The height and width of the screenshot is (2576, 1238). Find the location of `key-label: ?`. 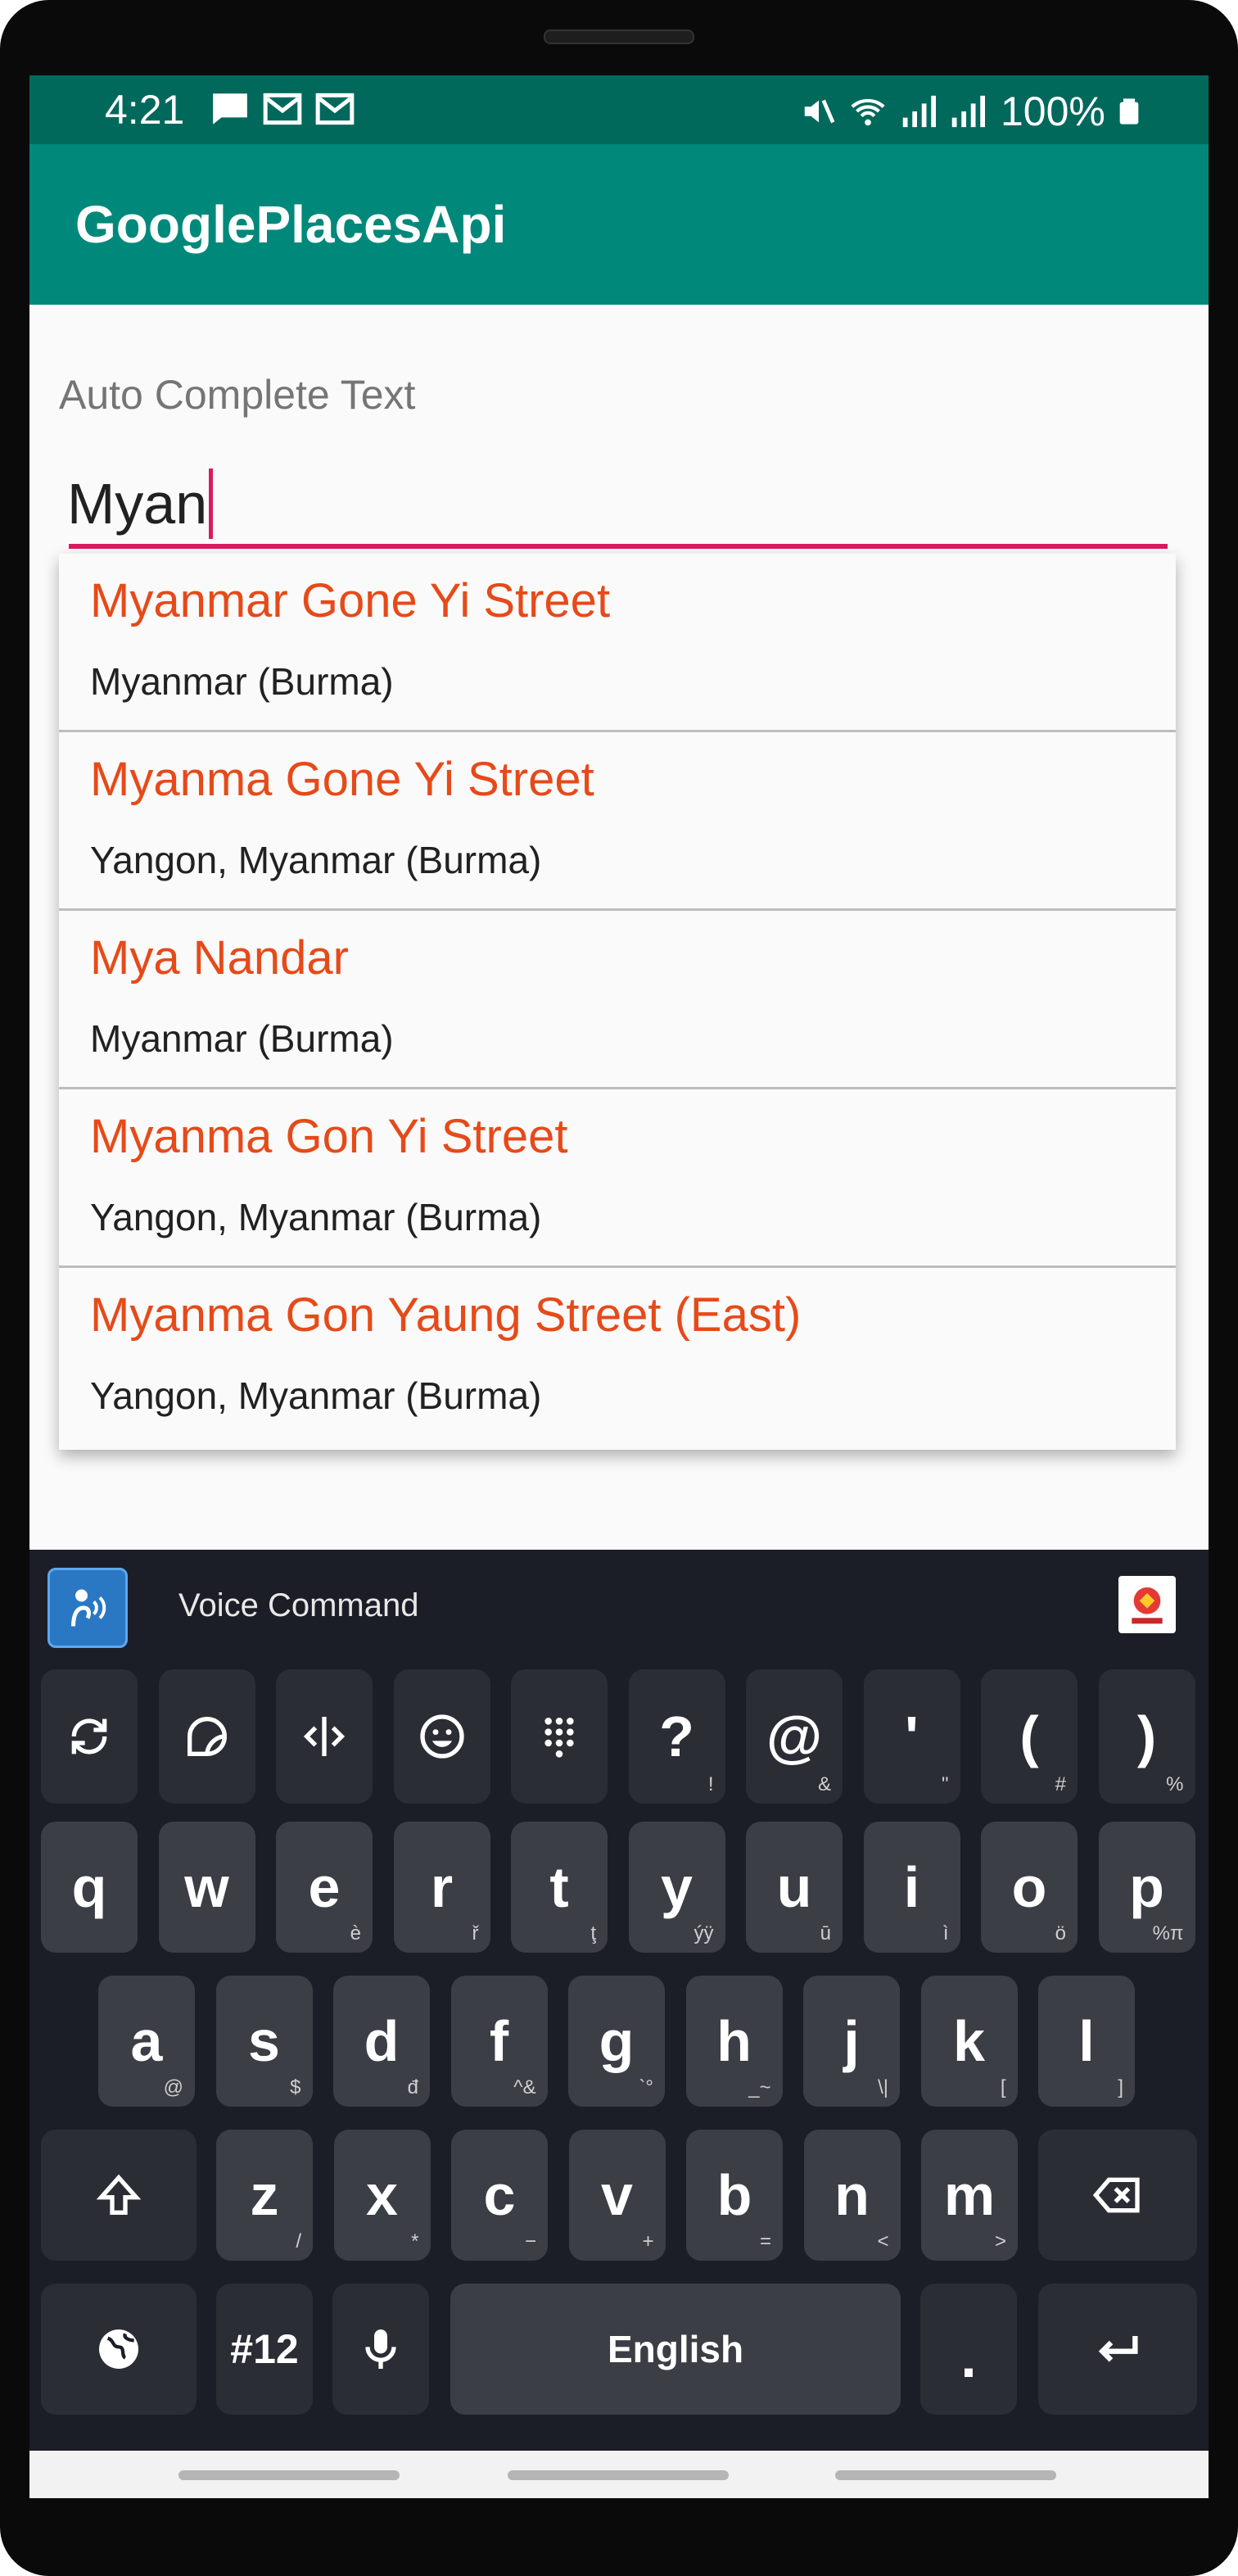

key-label: ? is located at coordinates (676, 1736).